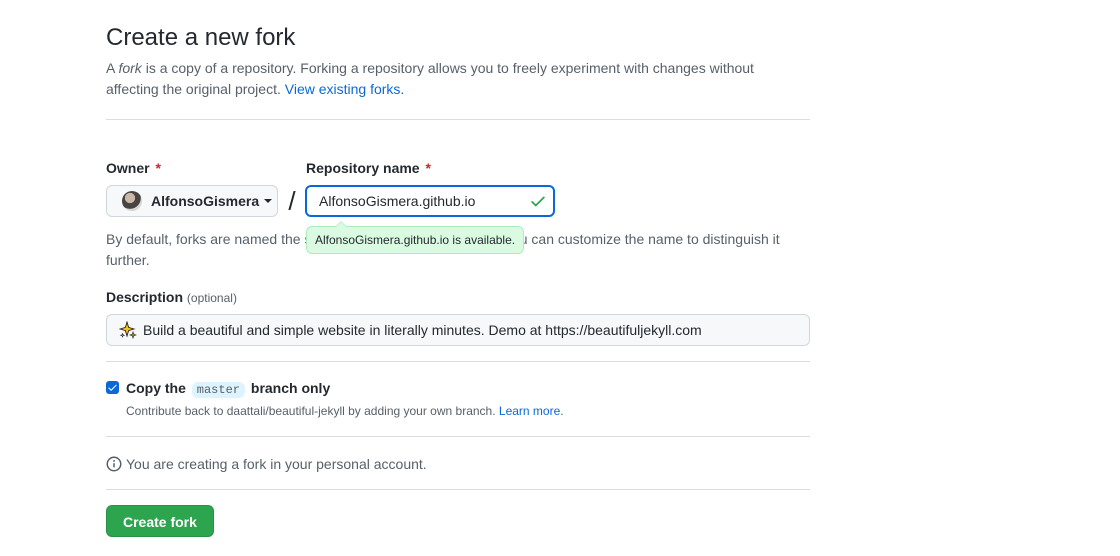  I want to click on caret-down-icon, so click(268, 201).